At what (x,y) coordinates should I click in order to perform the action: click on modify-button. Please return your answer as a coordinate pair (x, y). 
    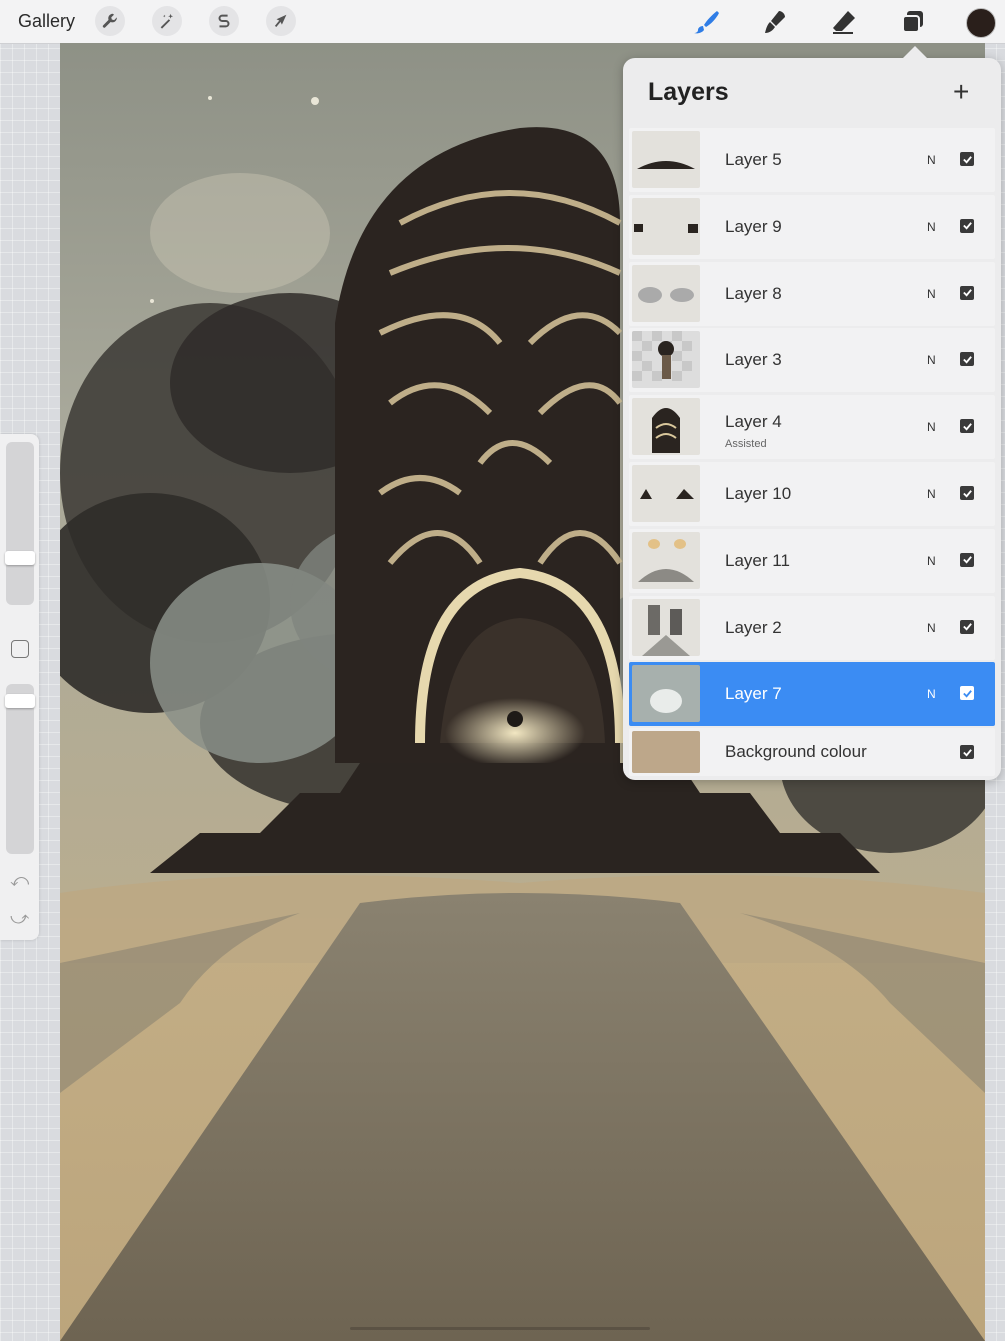
    Looking at the image, I should click on (20, 649).